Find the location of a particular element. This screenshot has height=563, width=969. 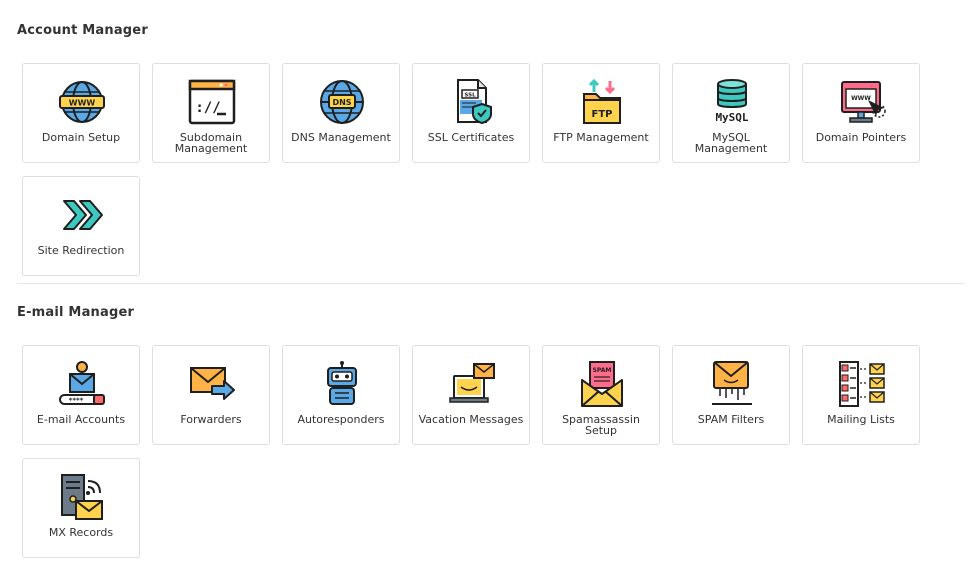

redirect-arrows-icon is located at coordinates (82, 215).